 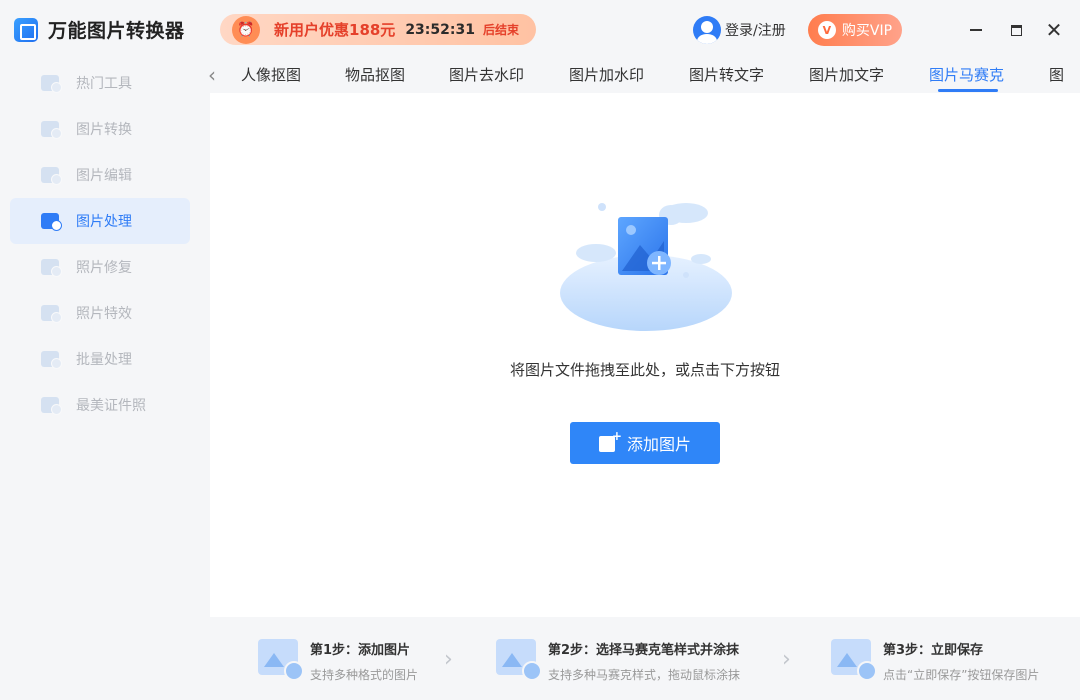 What do you see at coordinates (281, 660) in the screenshot?
I see `add-image-step-icon` at bounding box center [281, 660].